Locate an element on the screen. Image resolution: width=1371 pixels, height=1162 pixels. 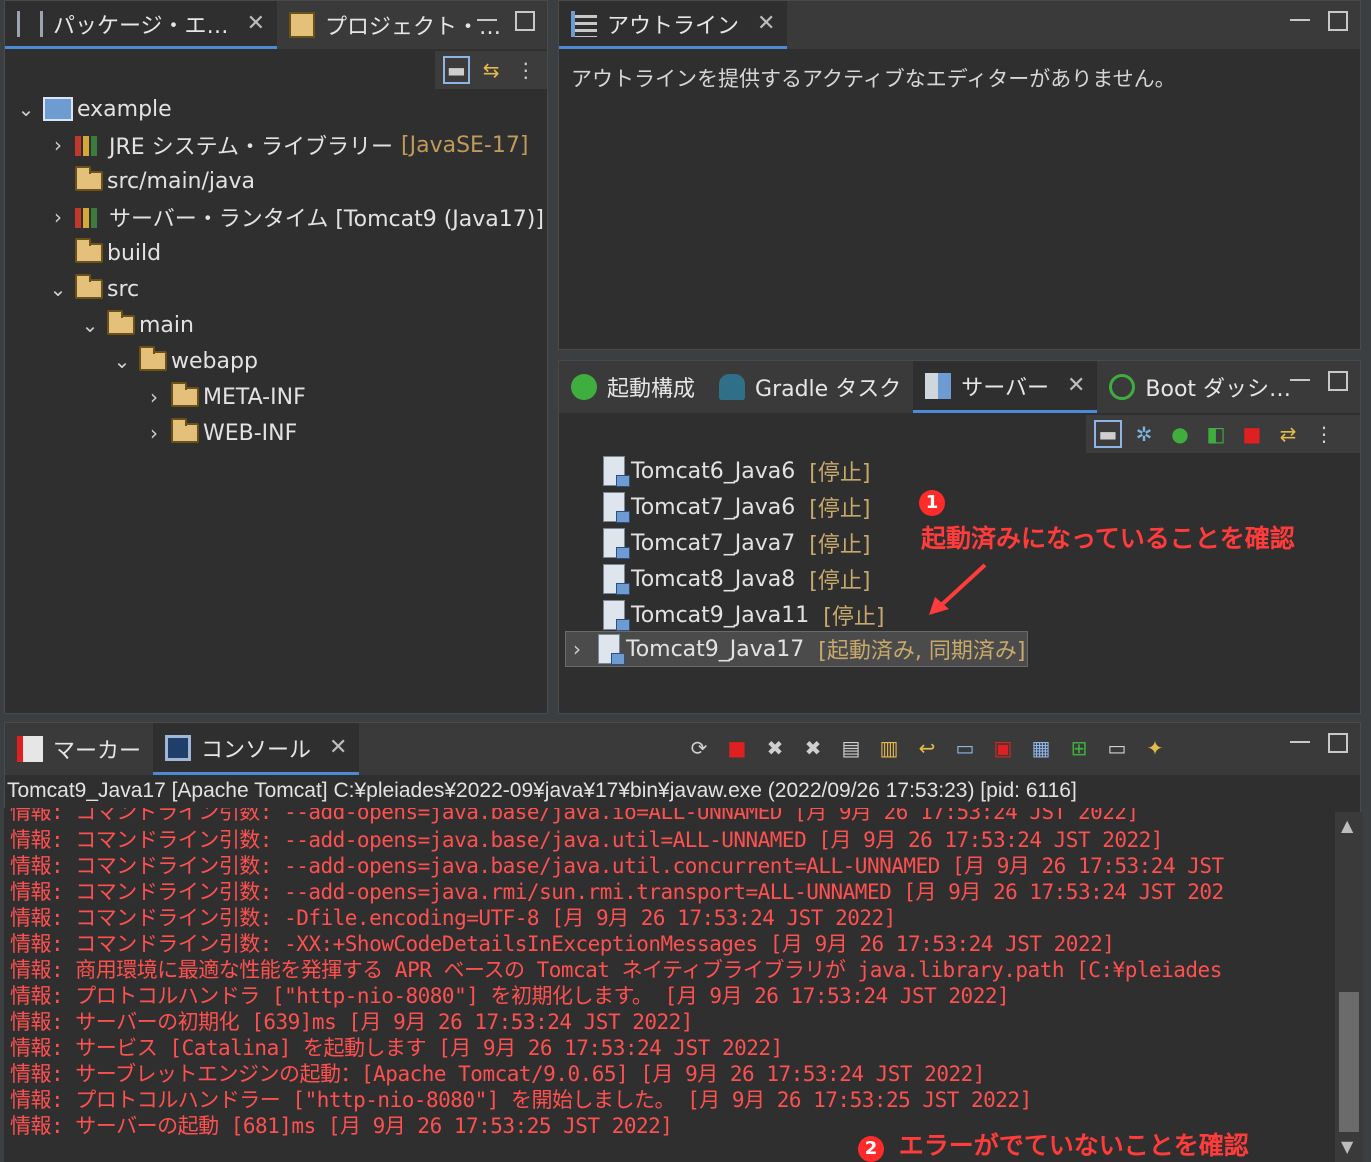
pin-console-icon: ▦ is located at coordinates (1041, 748).